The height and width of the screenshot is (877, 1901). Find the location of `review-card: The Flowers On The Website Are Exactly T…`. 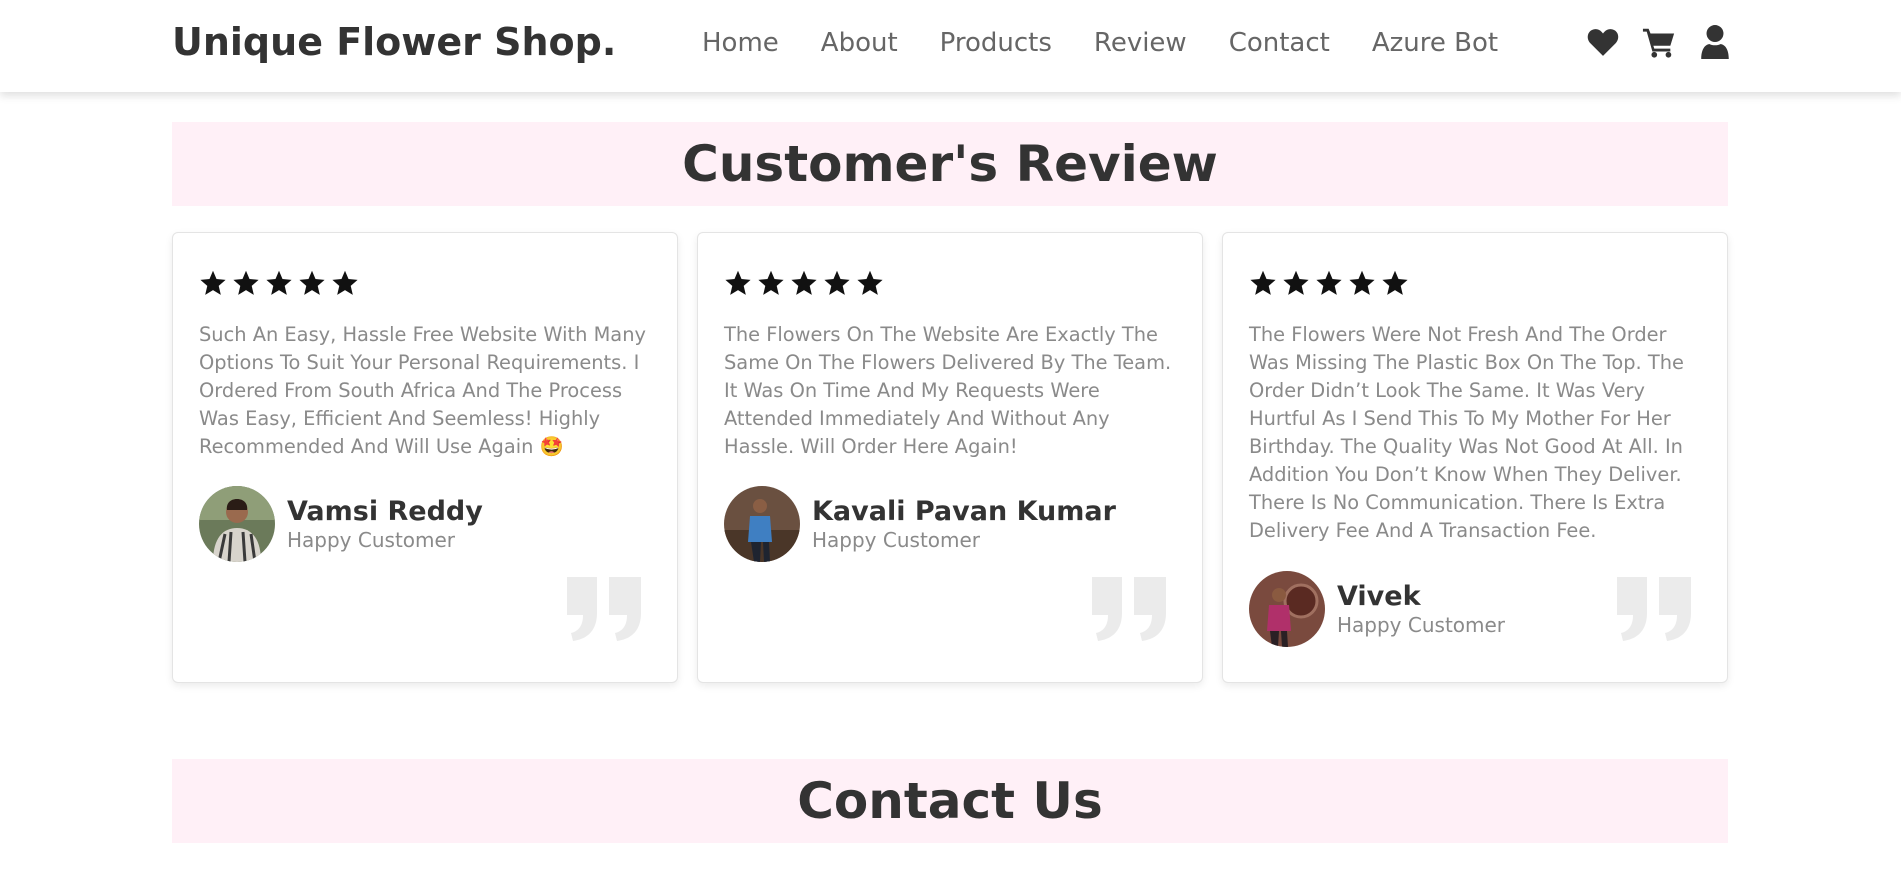

review-card: The Flowers On The Website Are Exactly T… is located at coordinates (950, 457).